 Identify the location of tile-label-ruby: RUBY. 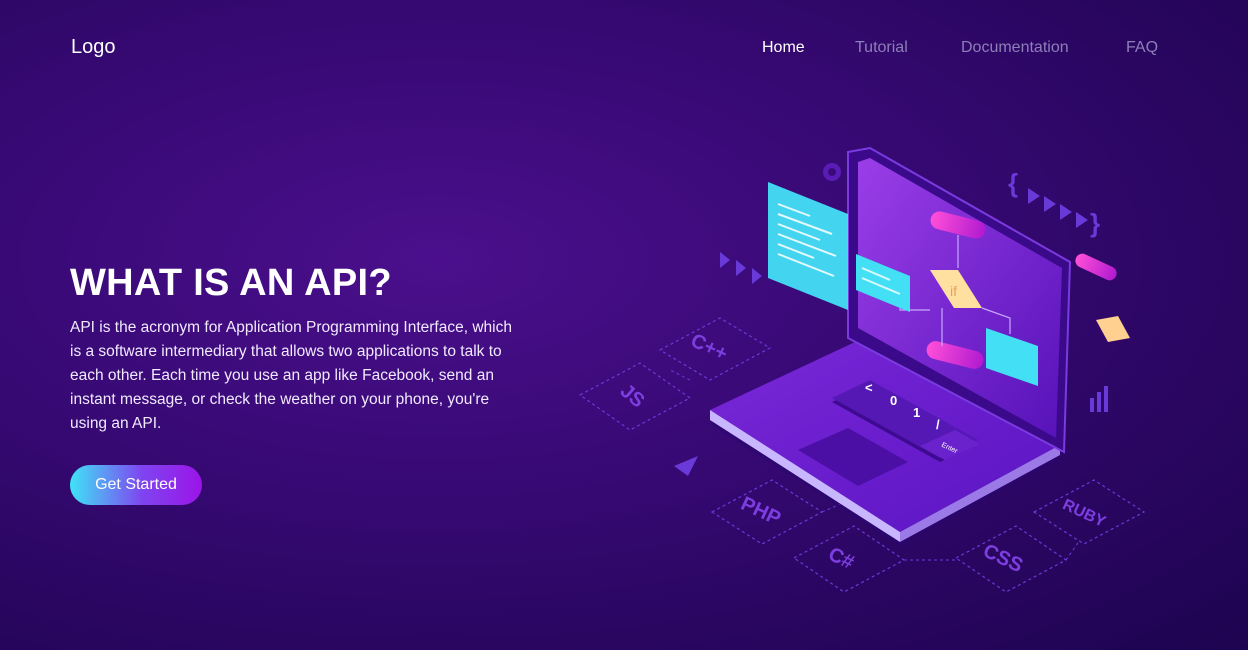
(1084, 513).